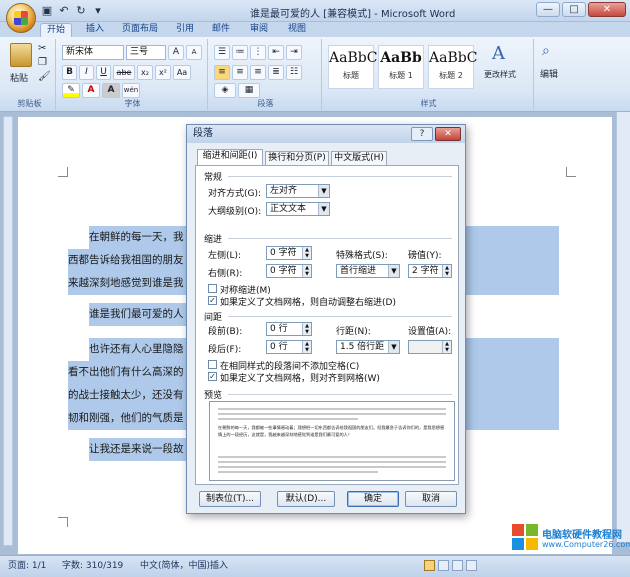 This screenshot has height=577, width=630. What do you see at coordinates (111, 90) in the screenshot?
I see `character-shading-button: A` at bounding box center [111, 90].